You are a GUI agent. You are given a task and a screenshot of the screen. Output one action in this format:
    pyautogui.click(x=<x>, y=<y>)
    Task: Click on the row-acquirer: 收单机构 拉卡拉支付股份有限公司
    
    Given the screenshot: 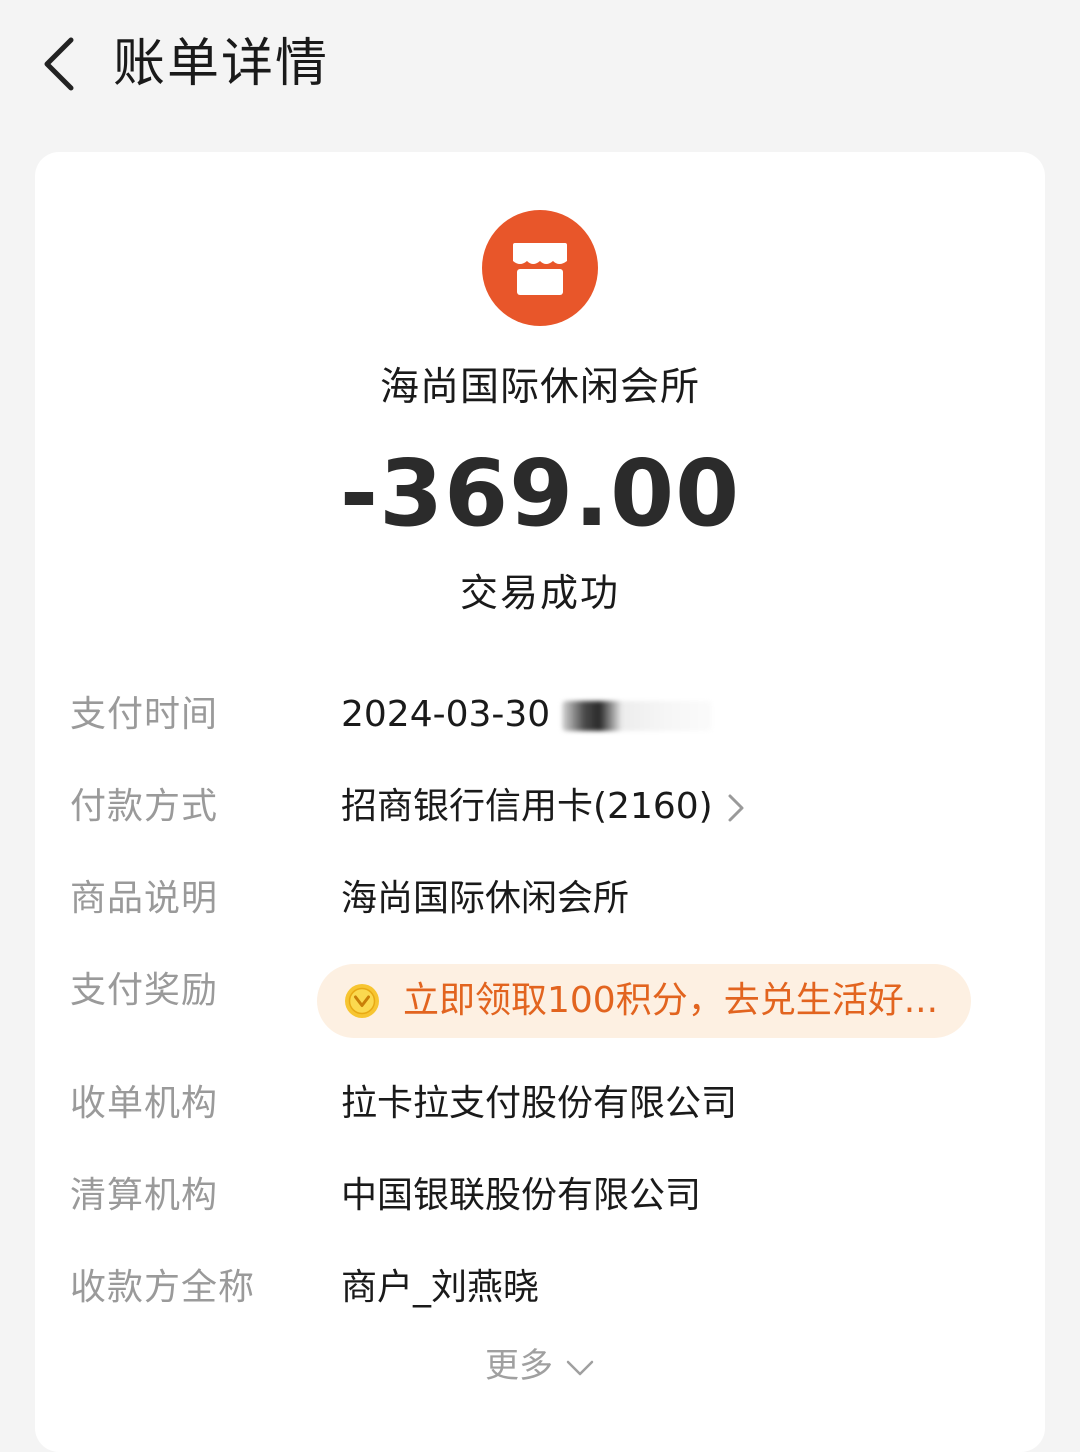 What is the action you would take?
    pyautogui.click(x=540, y=1104)
    